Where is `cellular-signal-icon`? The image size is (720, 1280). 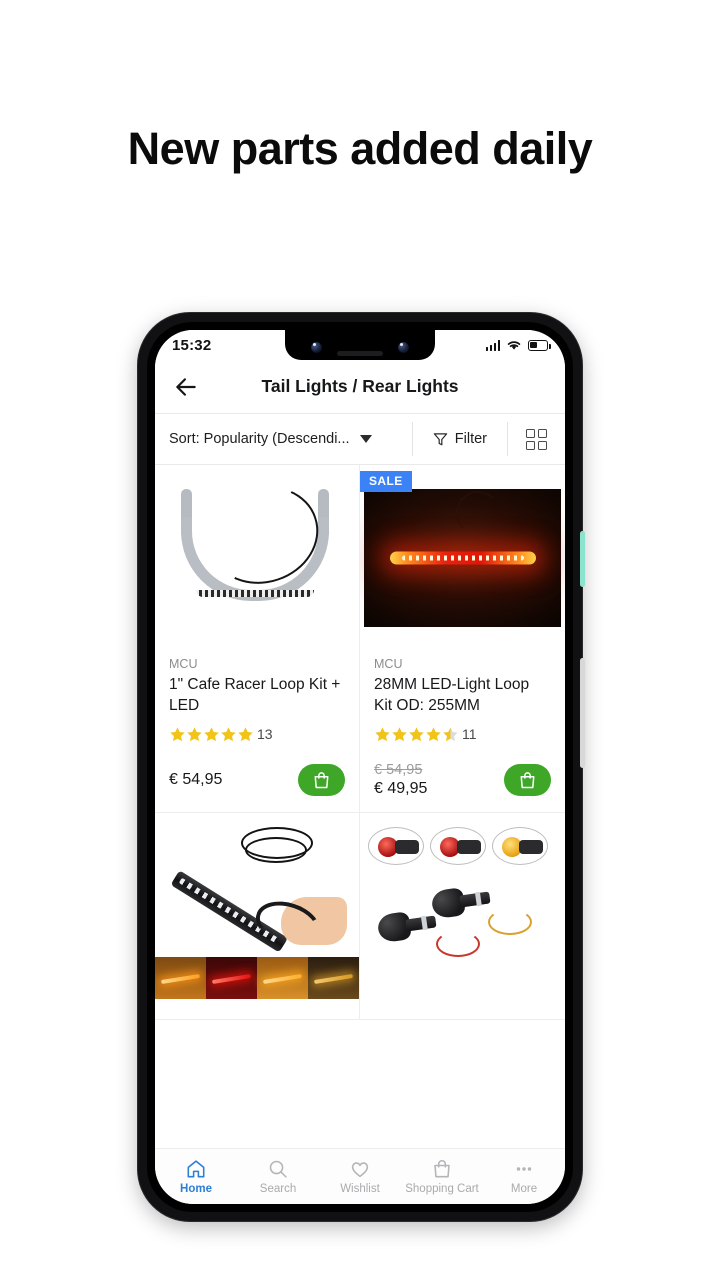
cellular-signal-icon is located at coordinates (492, 345).